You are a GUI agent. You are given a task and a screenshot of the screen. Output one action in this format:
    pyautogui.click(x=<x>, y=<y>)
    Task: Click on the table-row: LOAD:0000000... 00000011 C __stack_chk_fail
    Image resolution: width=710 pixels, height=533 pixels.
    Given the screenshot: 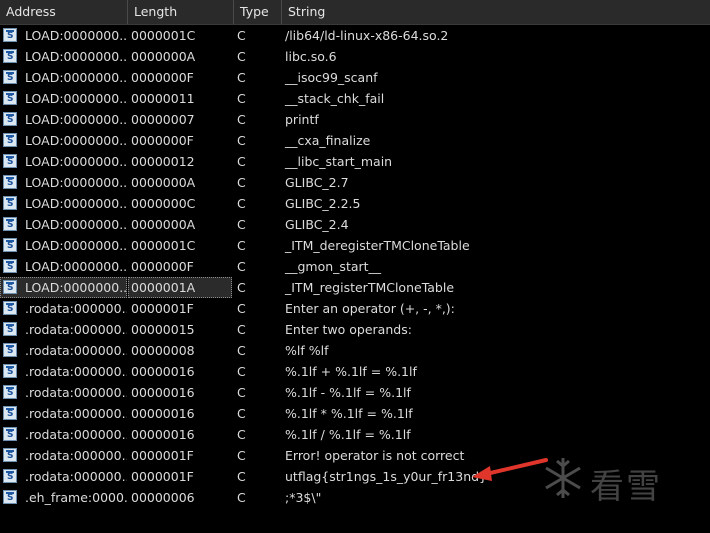 What is the action you would take?
    pyautogui.click(x=355, y=98)
    